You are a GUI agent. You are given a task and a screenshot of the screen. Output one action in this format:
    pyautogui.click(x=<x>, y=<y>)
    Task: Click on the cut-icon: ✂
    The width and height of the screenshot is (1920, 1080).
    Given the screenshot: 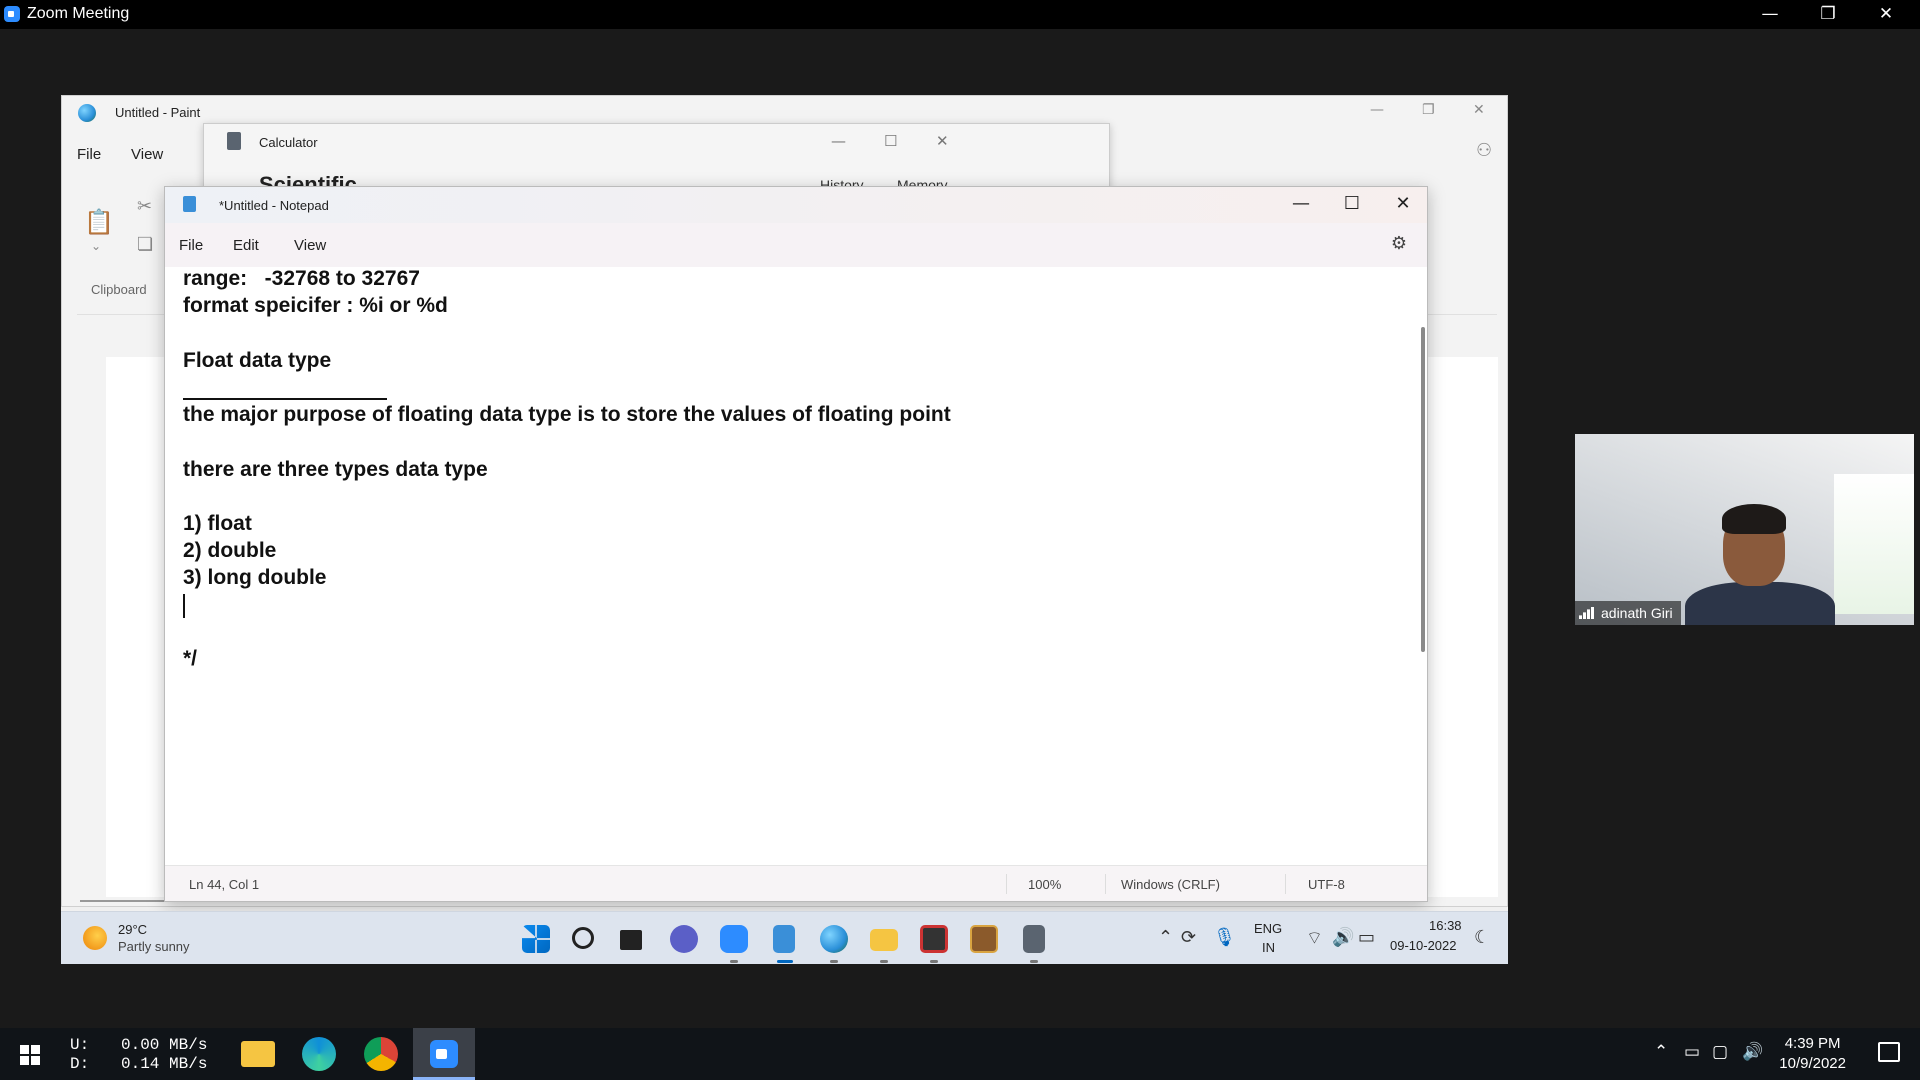 What is the action you would take?
    pyautogui.click(x=144, y=206)
    